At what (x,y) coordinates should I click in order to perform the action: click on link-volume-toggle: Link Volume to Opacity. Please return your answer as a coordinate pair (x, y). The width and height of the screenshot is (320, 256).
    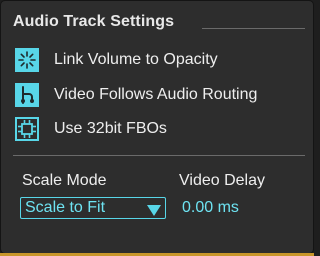
    Looking at the image, I should click on (116, 60).